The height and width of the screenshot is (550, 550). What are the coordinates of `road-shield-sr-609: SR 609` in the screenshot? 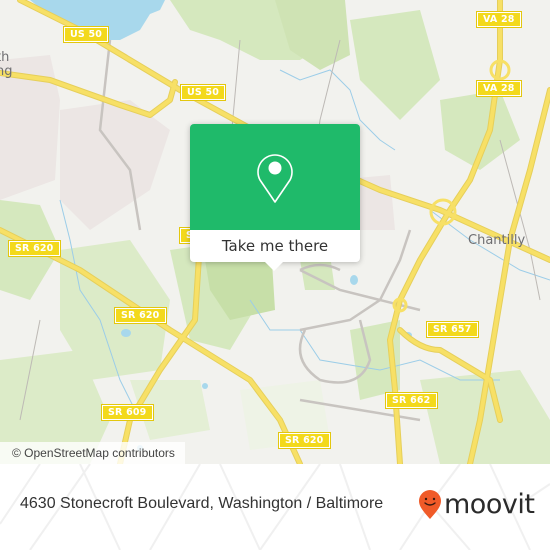 It's located at (127, 412).